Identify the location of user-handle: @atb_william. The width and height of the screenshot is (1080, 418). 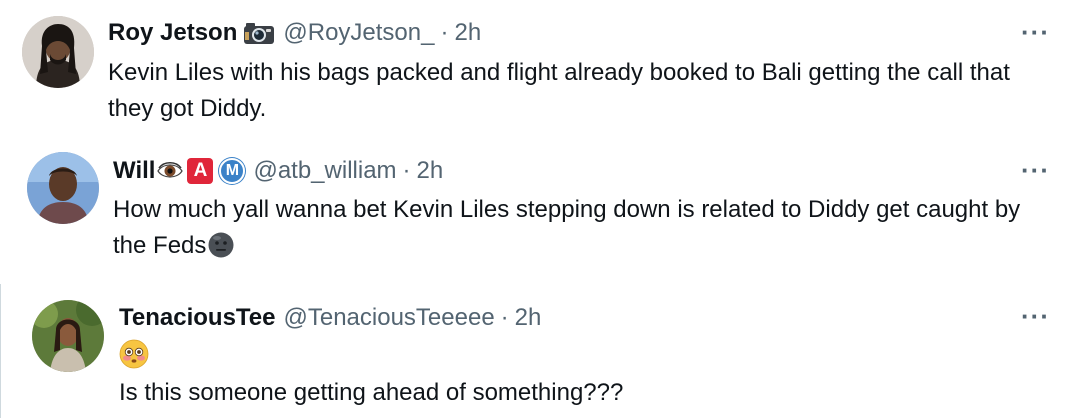
(324, 171).